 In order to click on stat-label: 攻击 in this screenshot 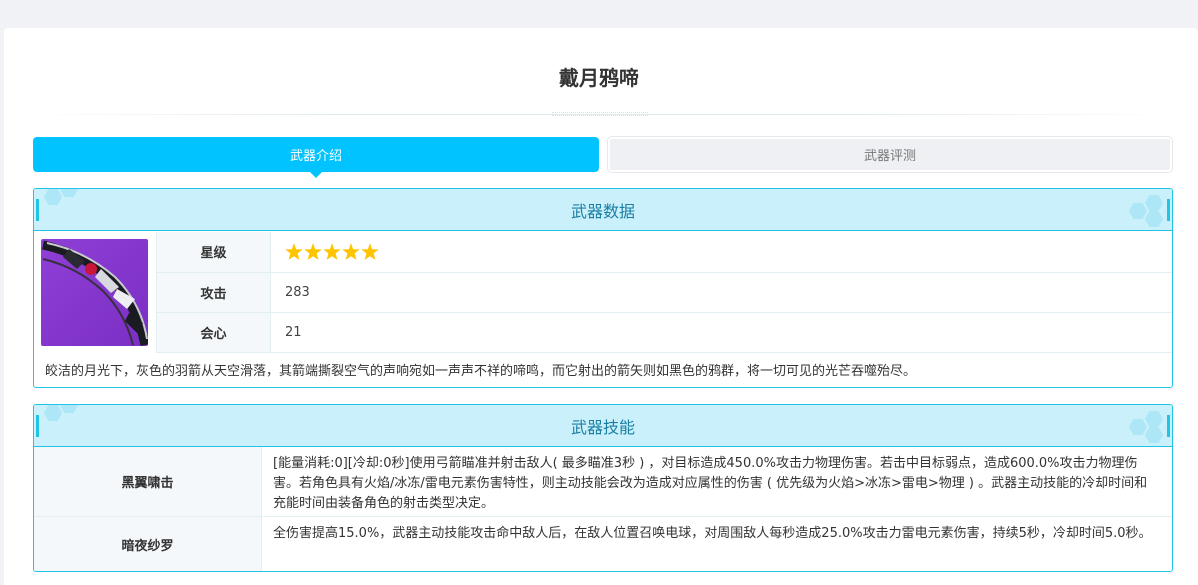, I will do `click(213, 292)`.